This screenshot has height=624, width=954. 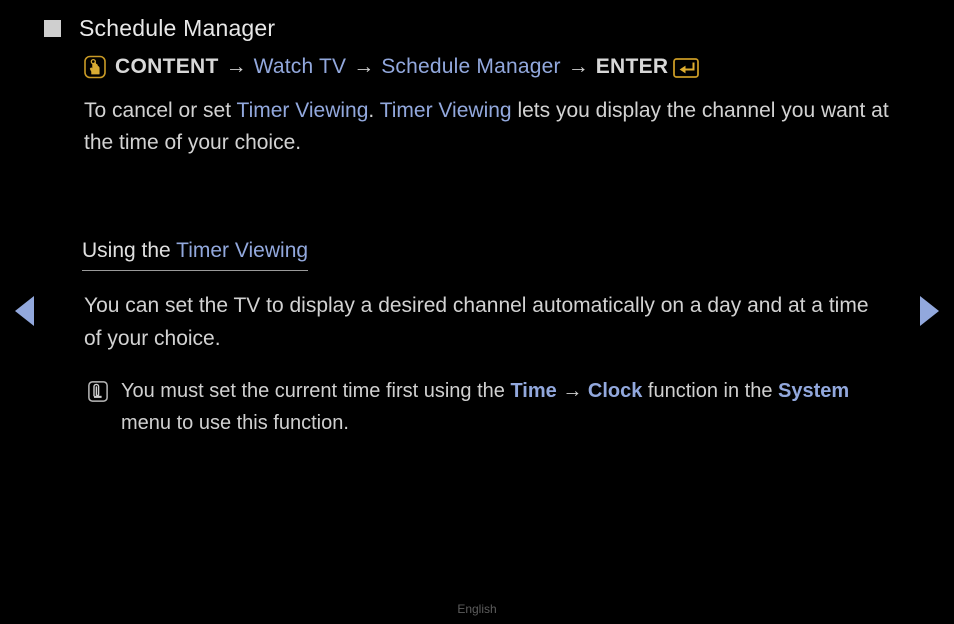 What do you see at coordinates (98, 391) in the screenshot?
I see `note-icon` at bounding box center [98, 391].